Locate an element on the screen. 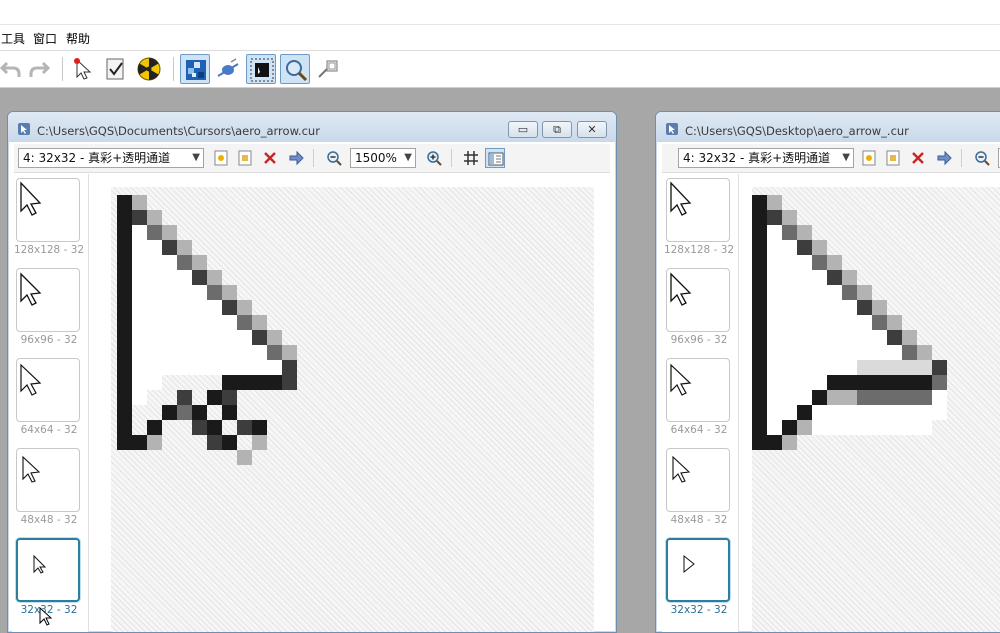 This screenshot has height=633, width=1000. screen-capture-icon is located at coordinates (262, 70).